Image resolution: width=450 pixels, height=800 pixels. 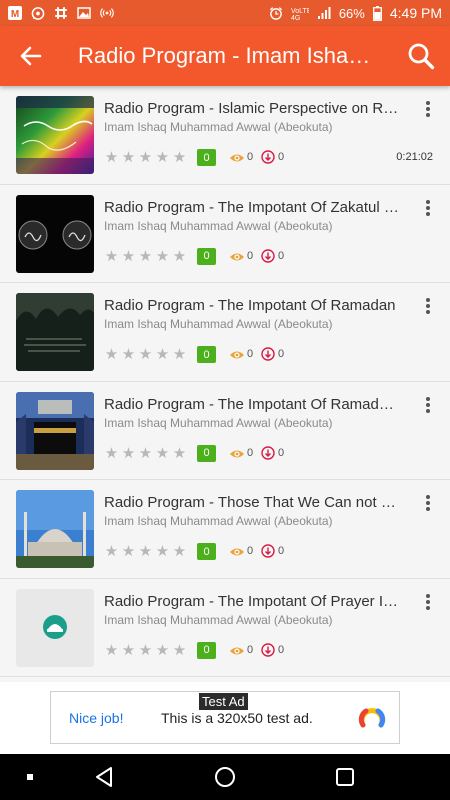 I want to click on image-icon, so click(x=84, y=13).